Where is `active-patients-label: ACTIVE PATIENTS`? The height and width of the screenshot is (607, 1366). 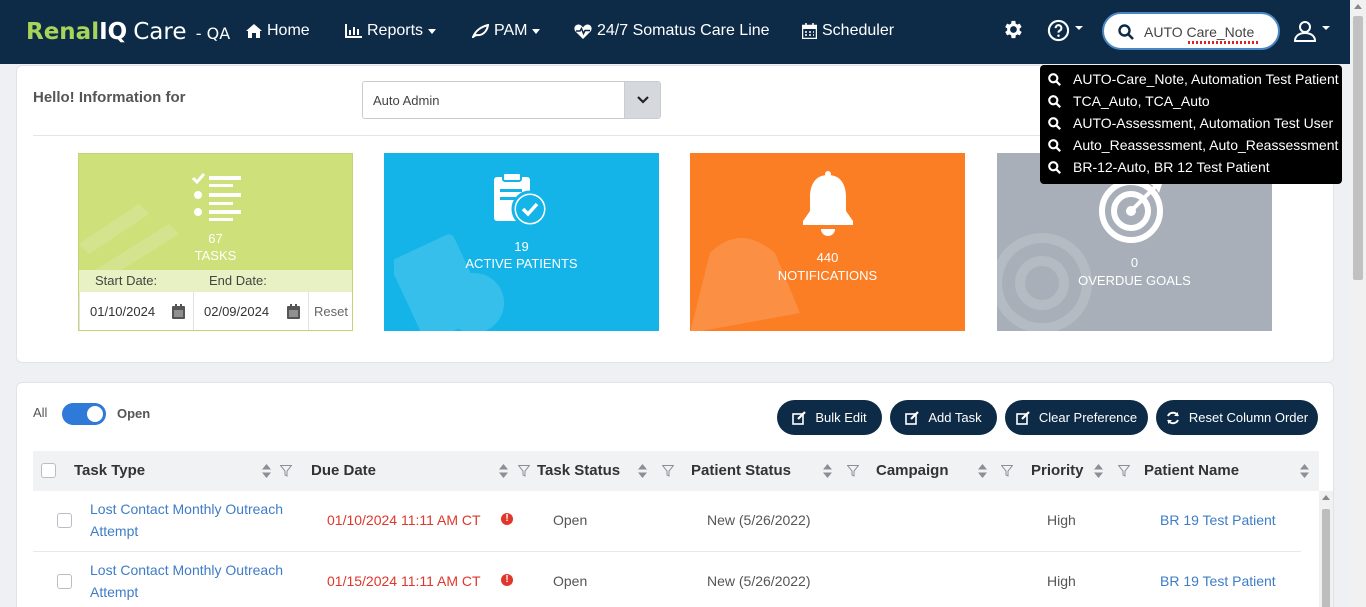 active-patients-label: ACTIVE PATIENTS is located at coordinates (521, 263).